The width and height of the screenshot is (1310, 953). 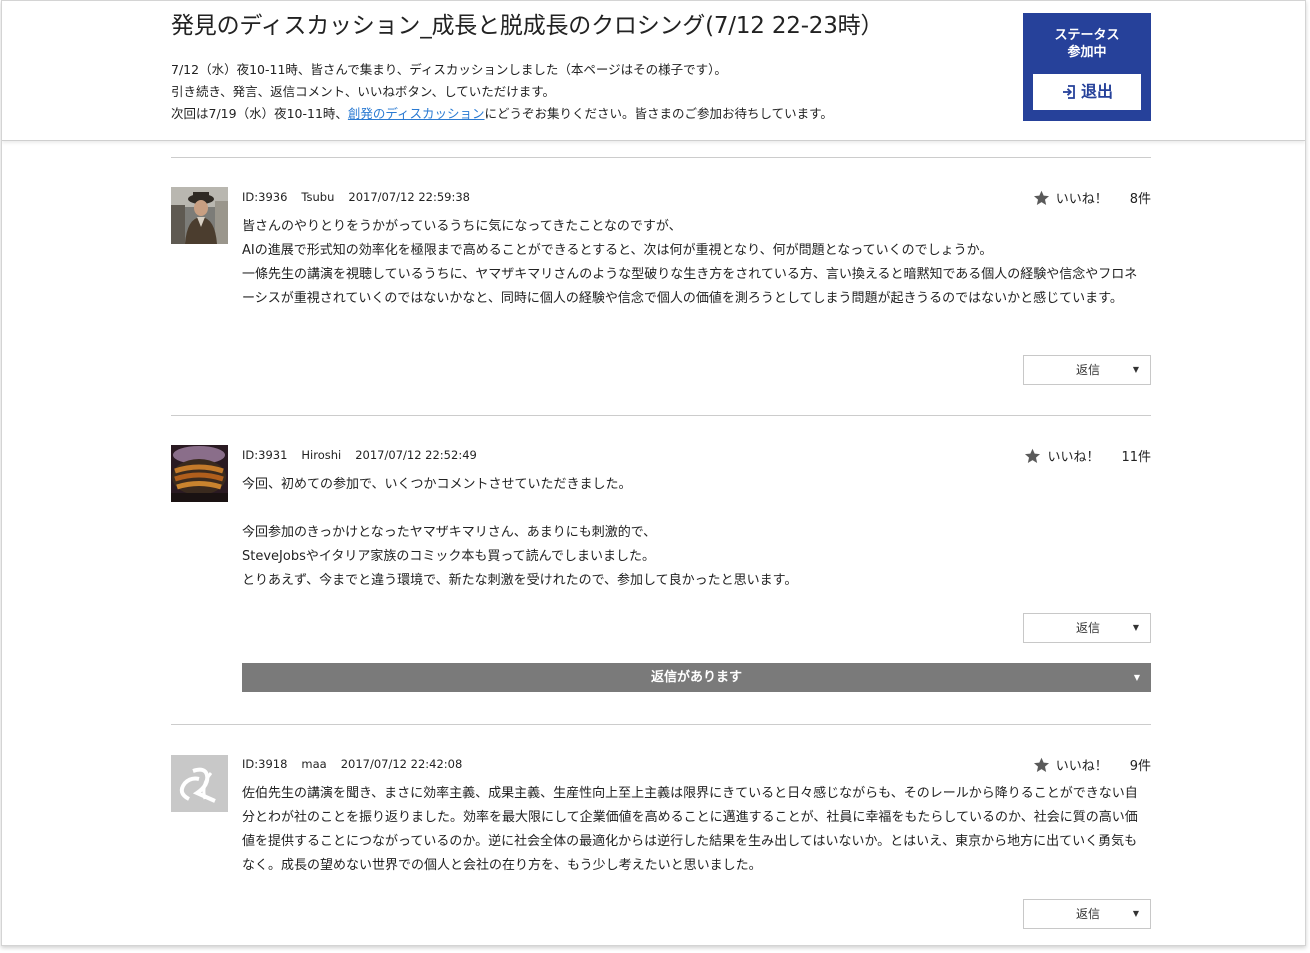 What do you see at coordinates (1140, 766) in the screenshot?
I see `like-count: 9件` at bounding box center [1140, 766].